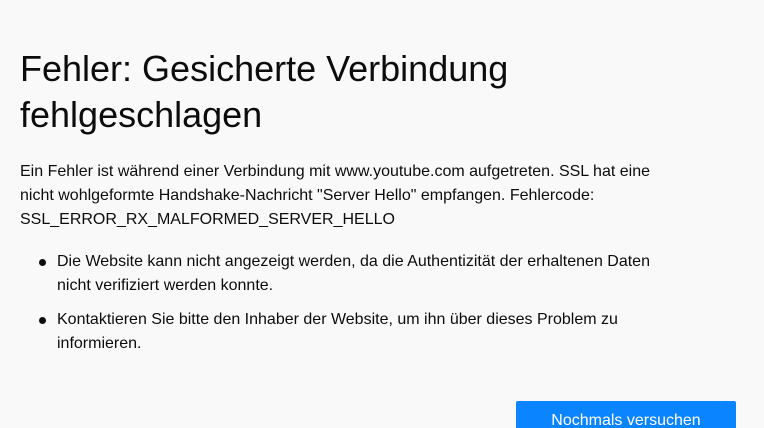 The width and height of the screenshot is (764, 428). Describe the element at coordinates (99, 343) in the screenshot. I see `list-item-line2: informieren.` at that location.